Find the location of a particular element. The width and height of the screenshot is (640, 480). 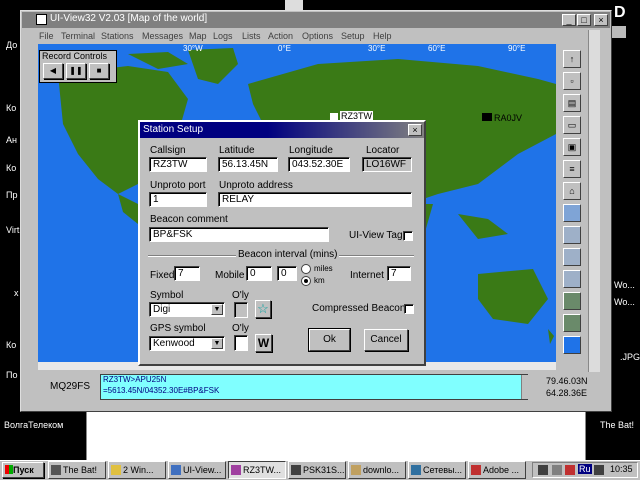

toolbar-map6-icon is located at coordinates (572, 323).